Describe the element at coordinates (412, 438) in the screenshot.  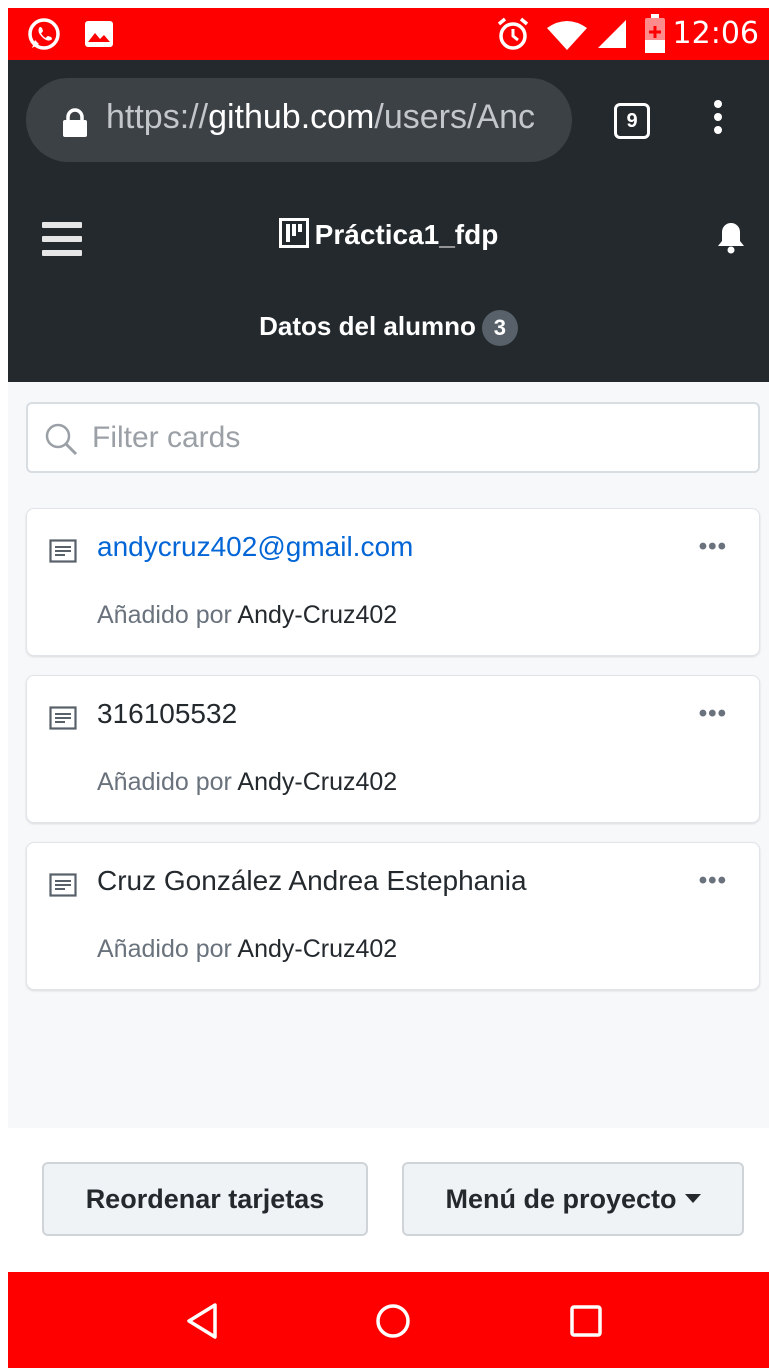
I see `filter-cards-input` at that location.